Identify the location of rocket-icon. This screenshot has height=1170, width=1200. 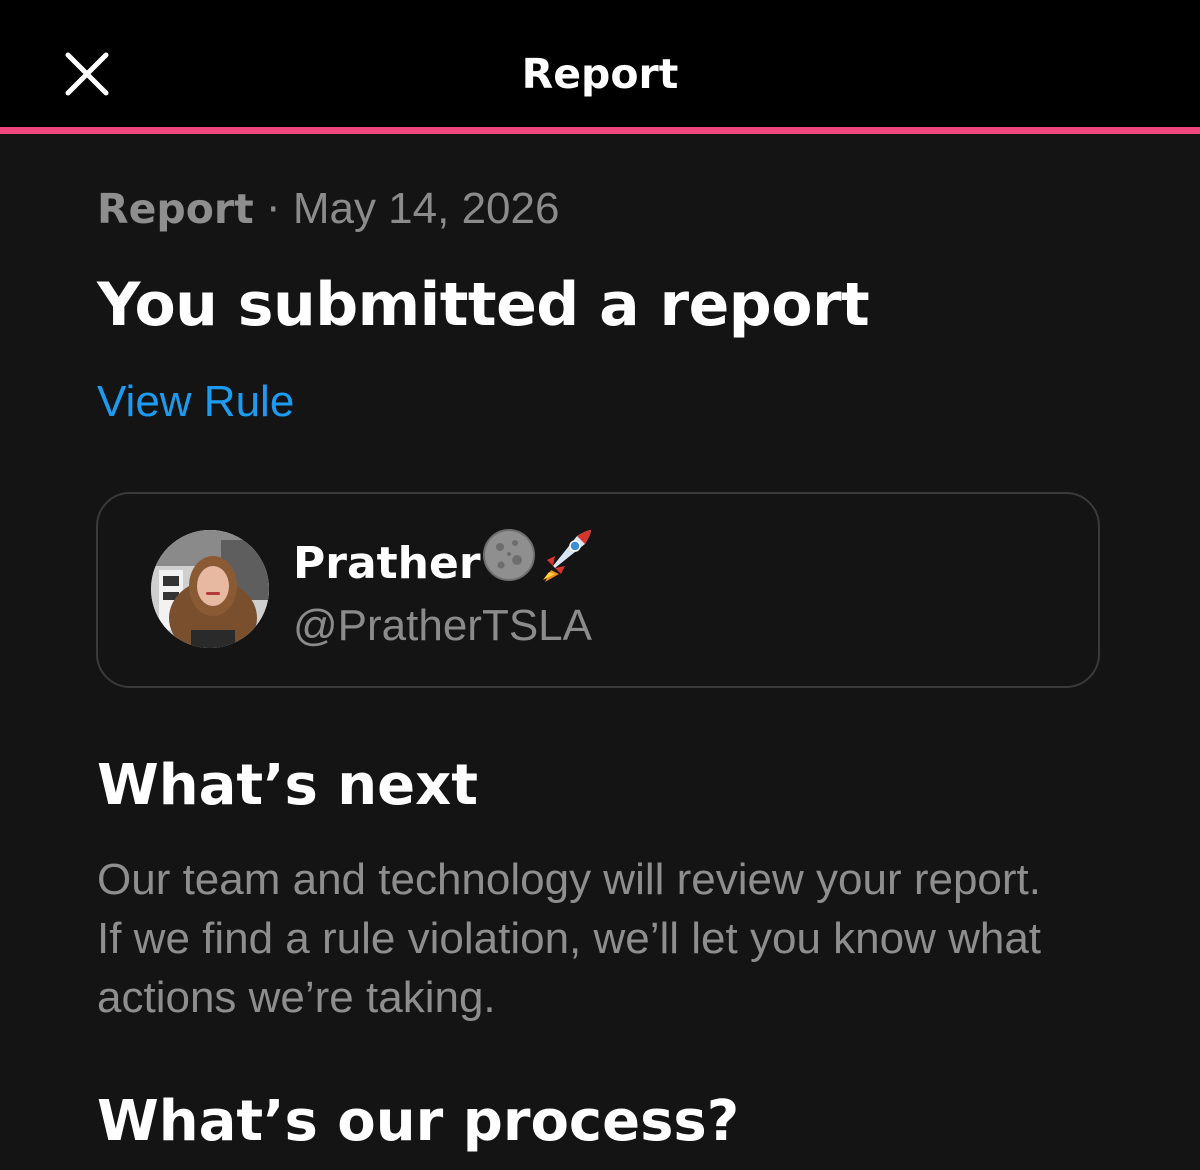
(566, 562).